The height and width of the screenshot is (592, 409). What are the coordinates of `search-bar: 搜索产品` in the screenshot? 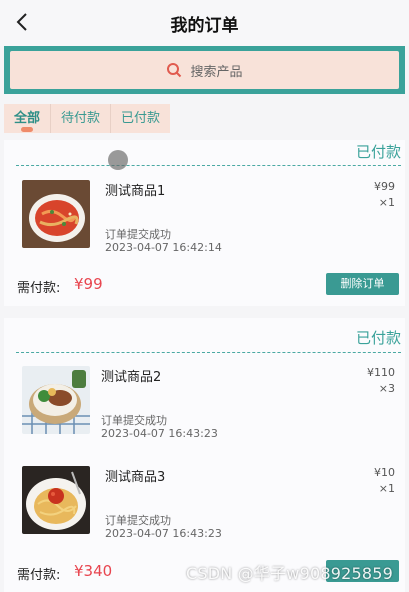 It's located at (204, 70).